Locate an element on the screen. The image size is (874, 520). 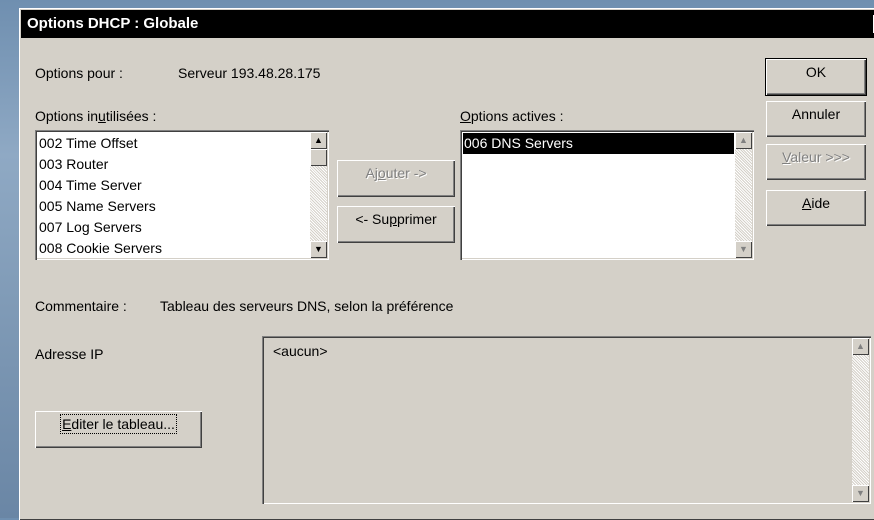
list-item: 003 Router is located at coordinates (173, 164).